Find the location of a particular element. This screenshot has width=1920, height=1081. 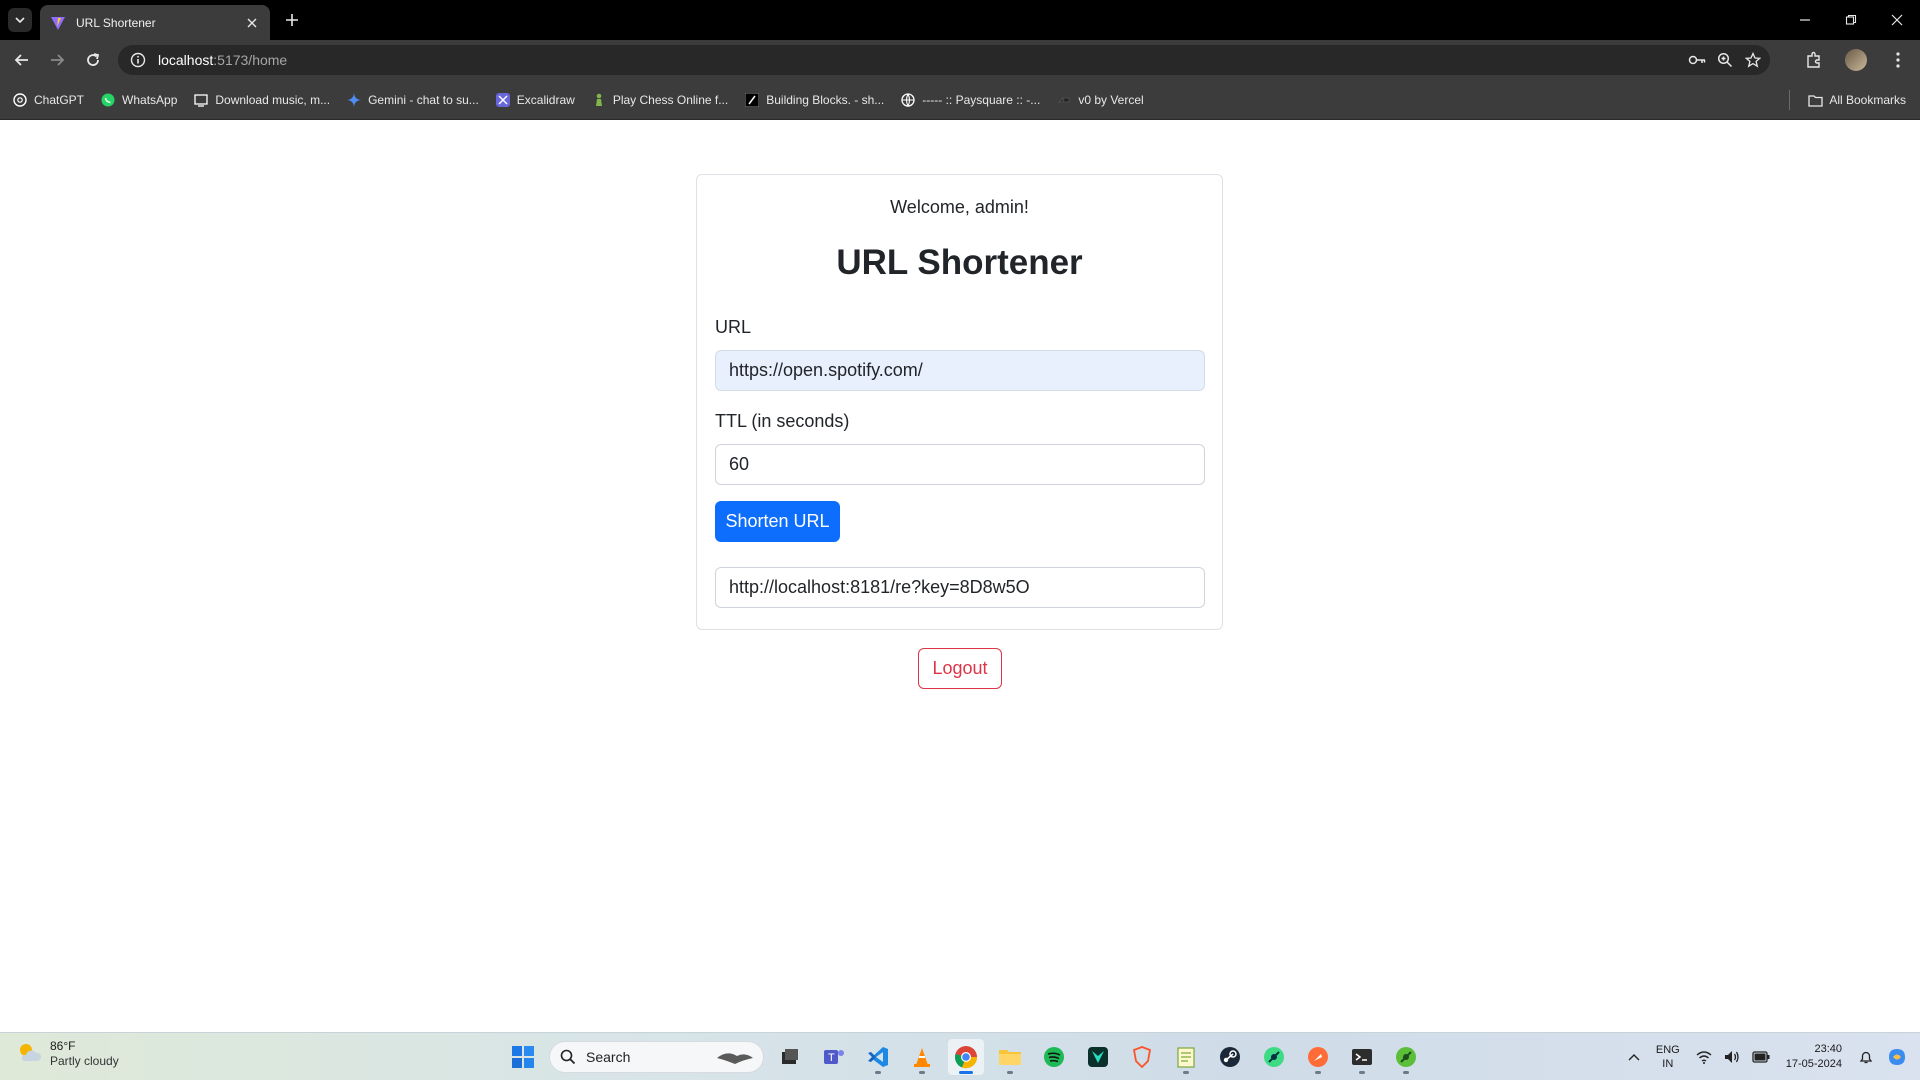

globe-icon is located at coordinates (908, 100).